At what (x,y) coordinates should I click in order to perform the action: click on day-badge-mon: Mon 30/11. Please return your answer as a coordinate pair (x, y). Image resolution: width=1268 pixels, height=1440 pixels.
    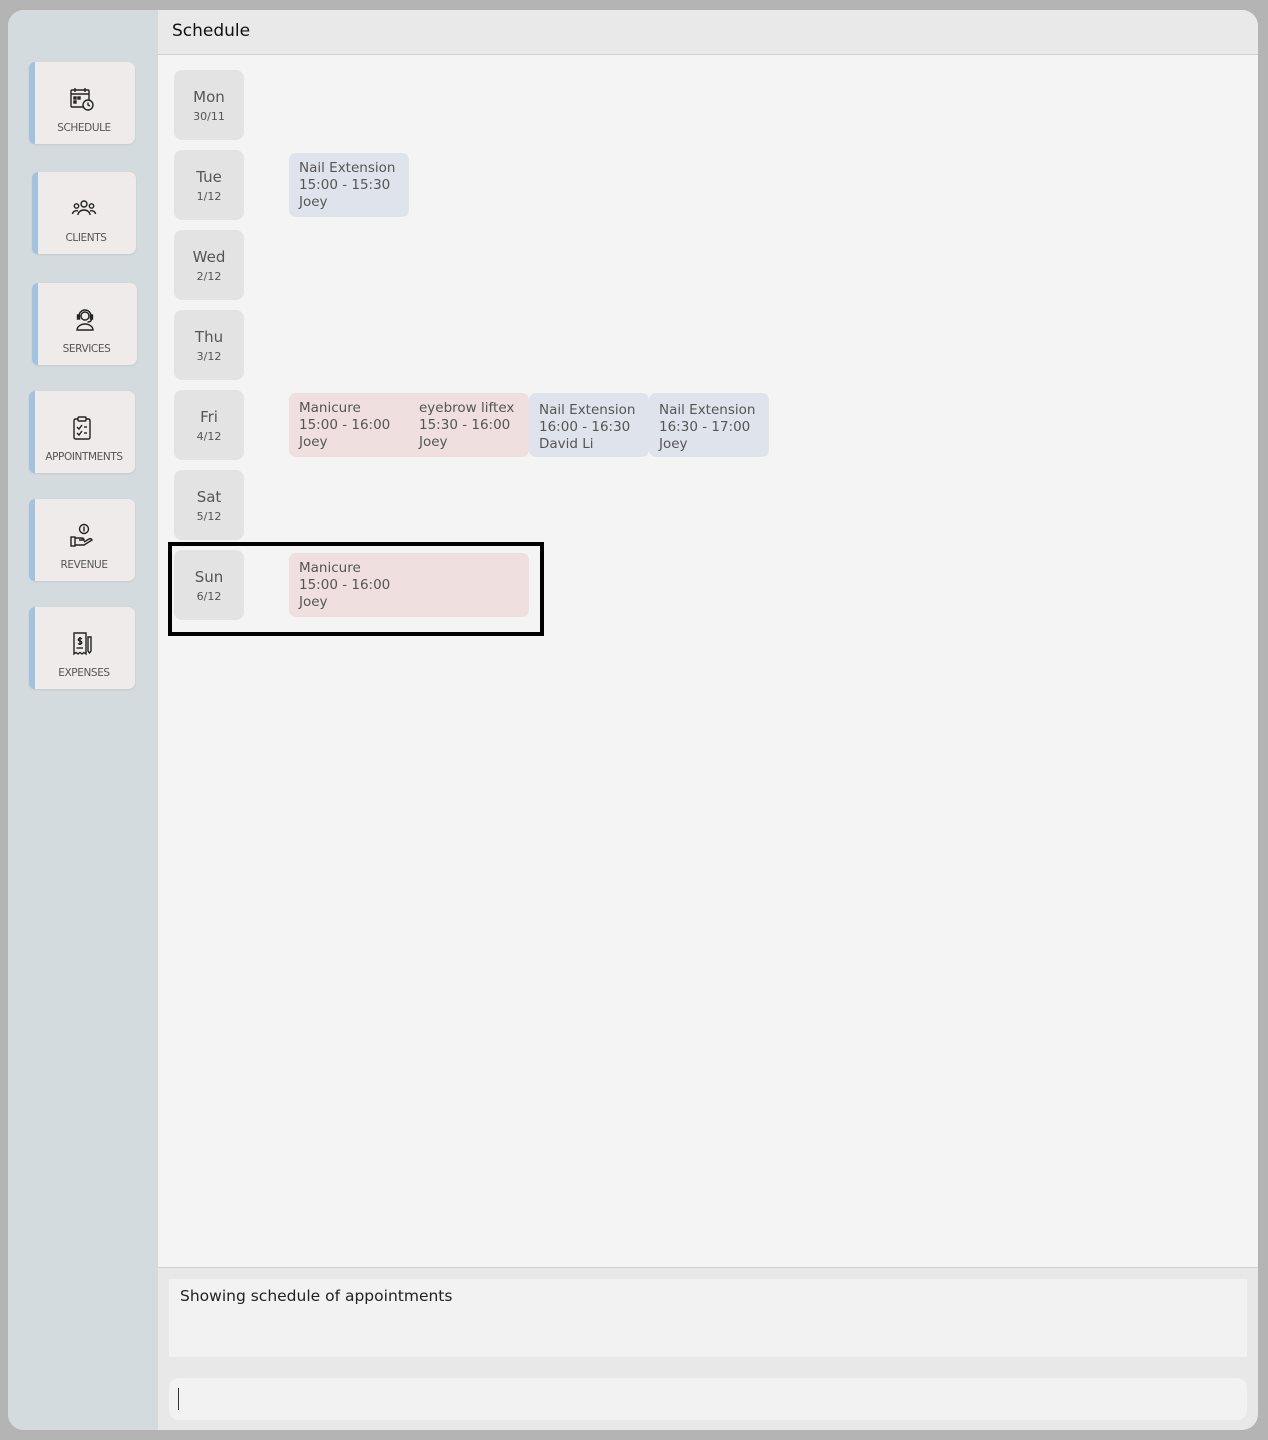
    Looking at the image, I should click on (209, 105).